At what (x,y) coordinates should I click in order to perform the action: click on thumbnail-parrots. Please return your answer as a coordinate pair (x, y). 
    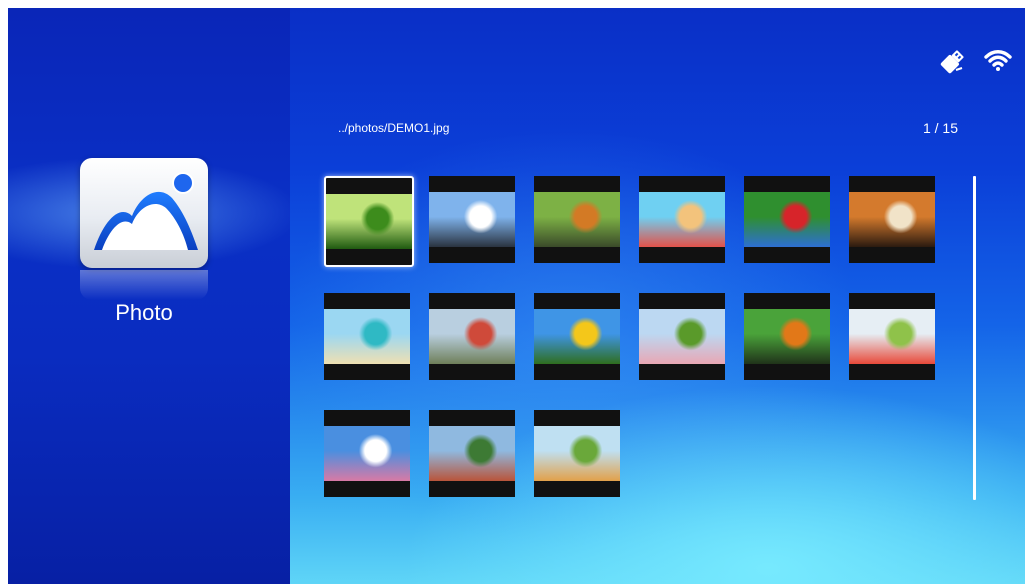
    Looking at the image, I should click on (787, 219).